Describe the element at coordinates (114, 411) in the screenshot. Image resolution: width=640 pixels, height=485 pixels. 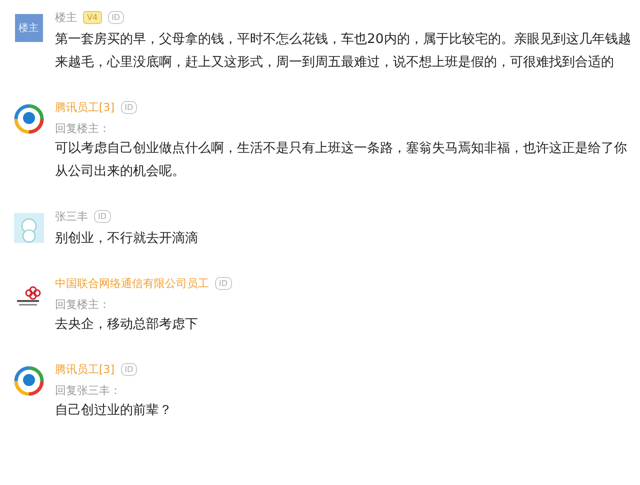
I see `comment-text: 自己创过业的前辈？` at that location.